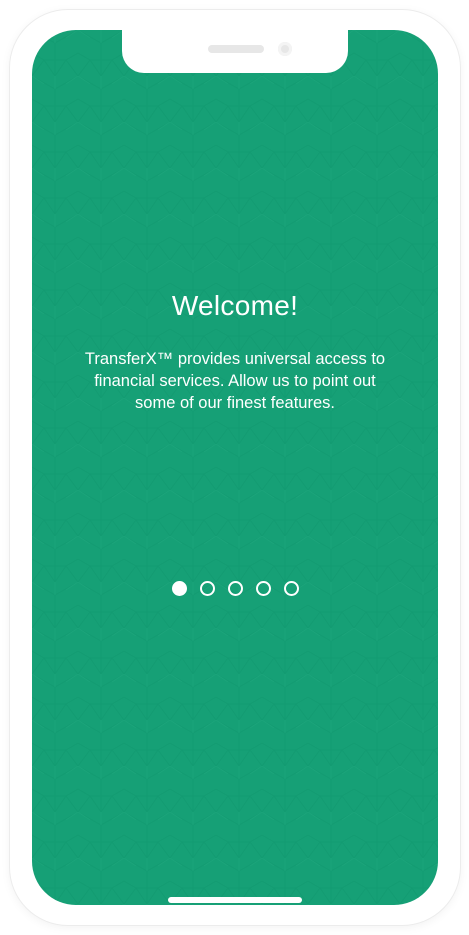 This screenshot has height=935, width=469. What do you see at coordinates (235, 305) in the screenshot?
I see `welcome-title: Welcome!` at bounding box center [235, 305].